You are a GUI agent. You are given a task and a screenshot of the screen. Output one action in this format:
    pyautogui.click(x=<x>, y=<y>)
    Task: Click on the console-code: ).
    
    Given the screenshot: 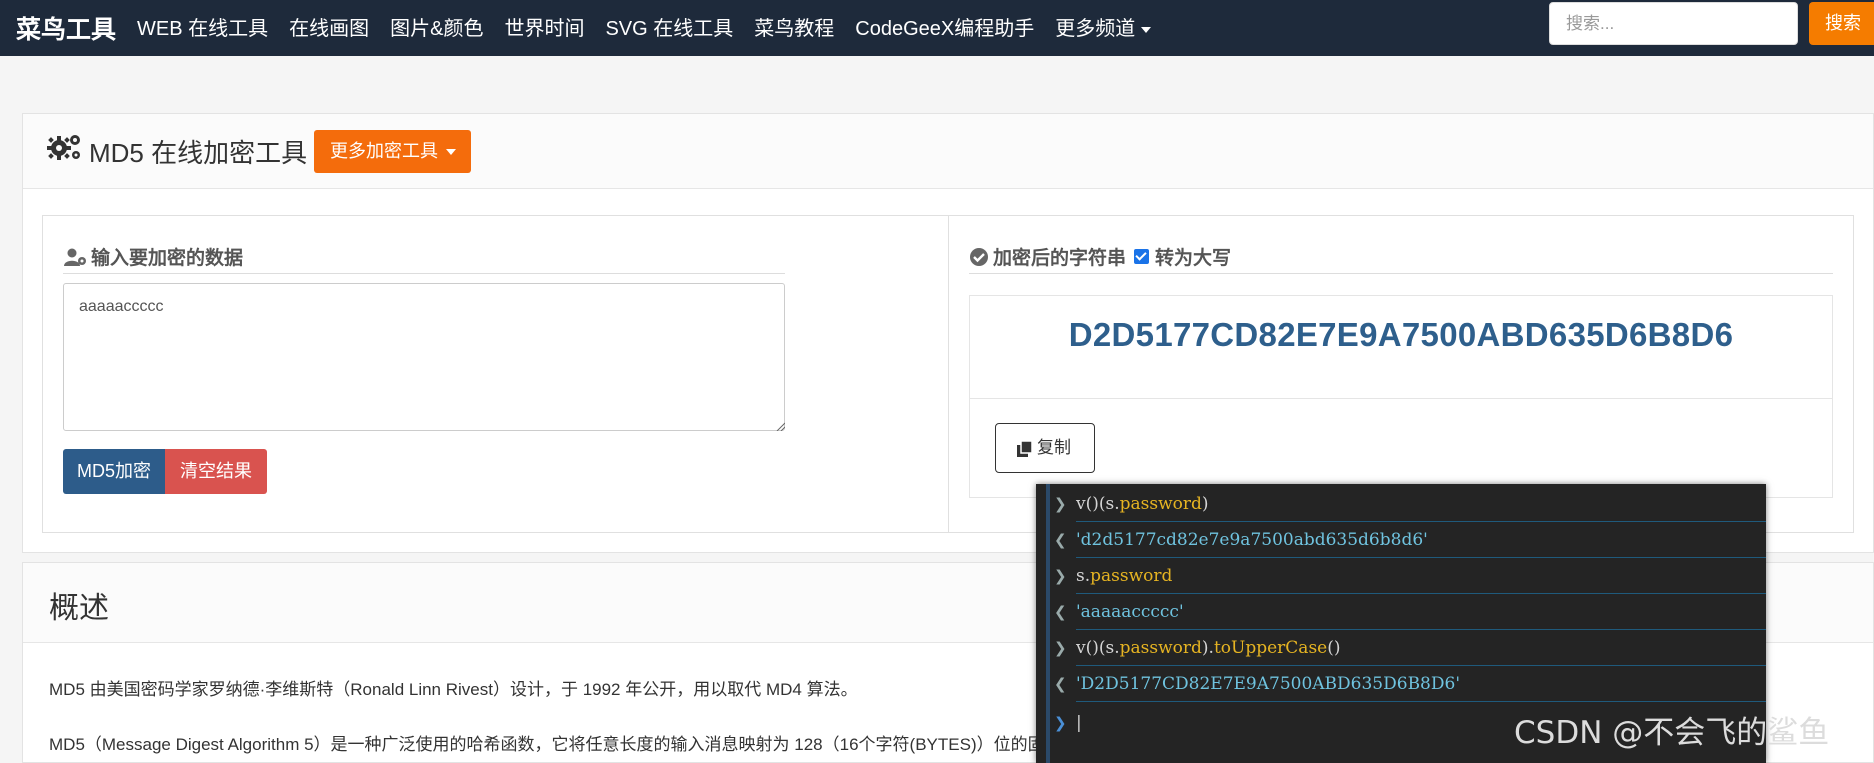 What is the action you would take?
    pyautogui.click(x=1207, y=648)
    